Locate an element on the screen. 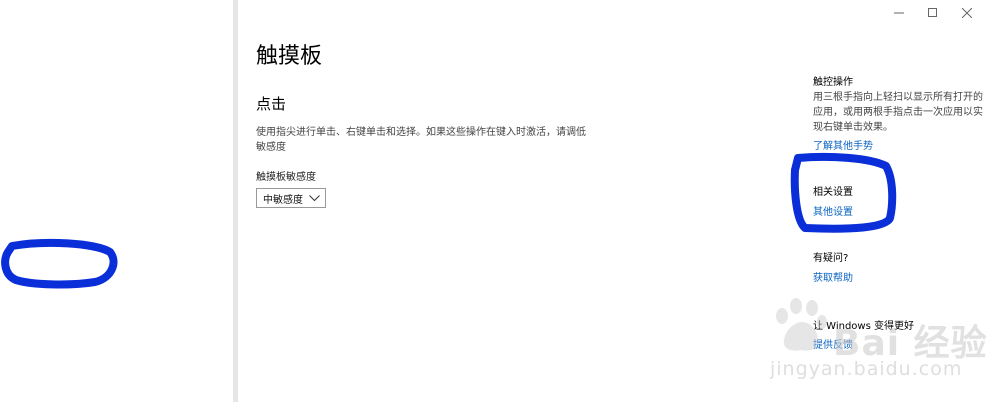 This screenshot has height=402, width=1000. close-icon is located at coordinates (967, 13).